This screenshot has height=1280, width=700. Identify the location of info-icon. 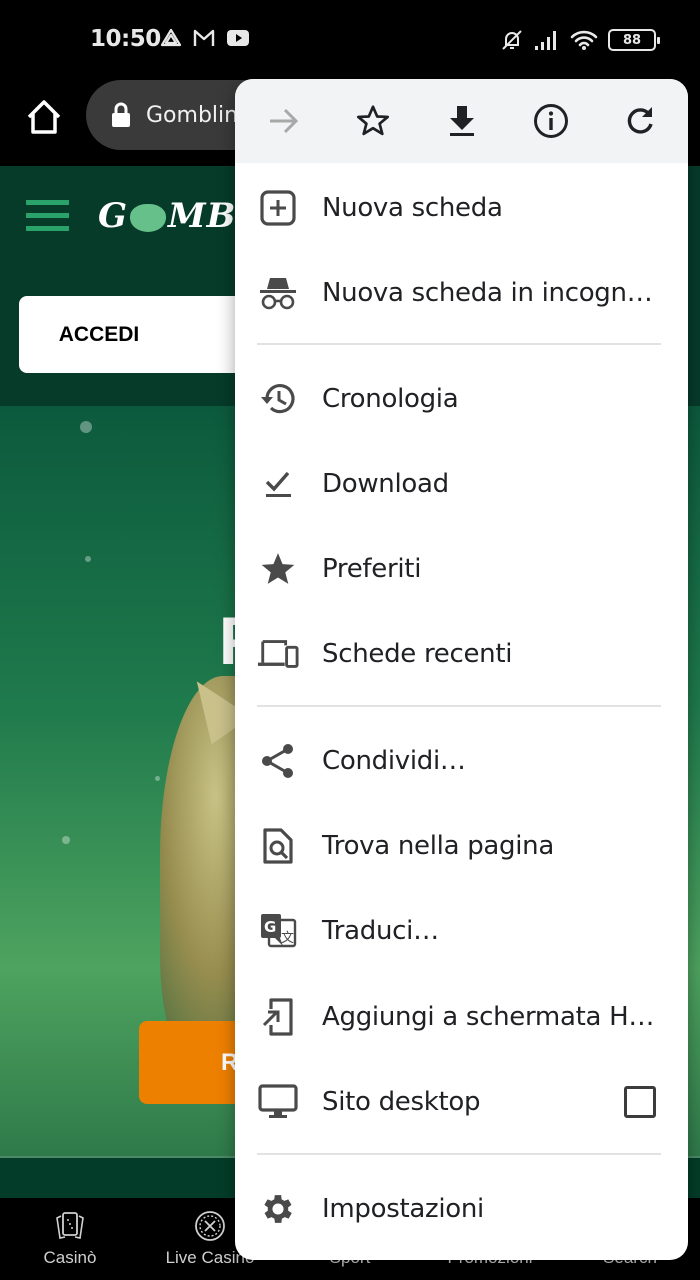
(550, 121).